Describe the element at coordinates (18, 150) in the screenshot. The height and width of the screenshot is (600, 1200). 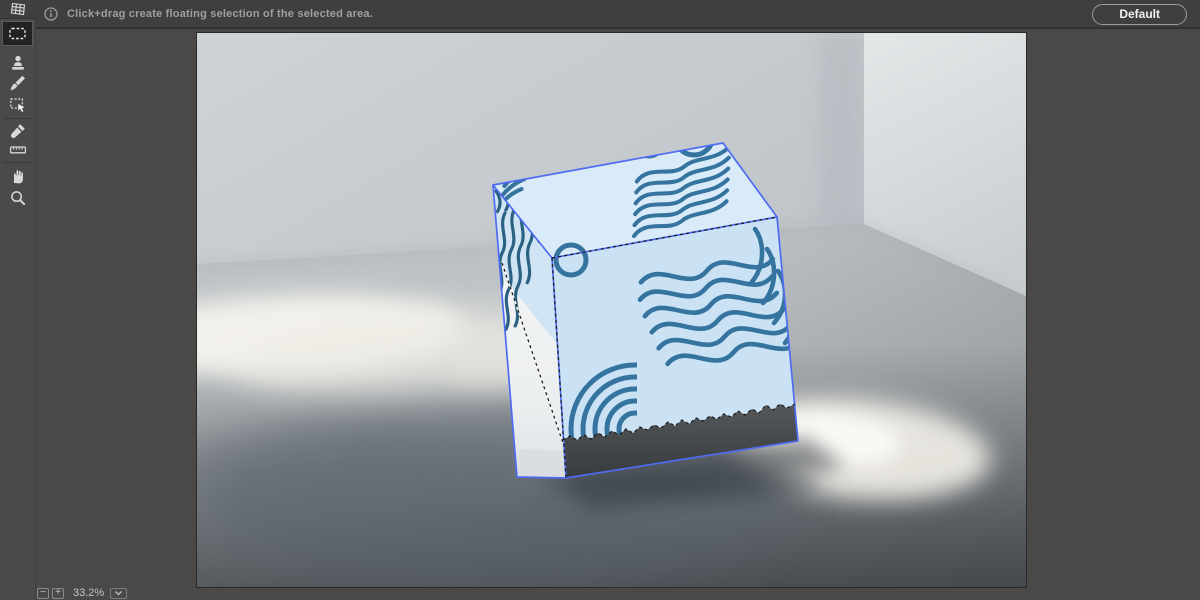
I see `ruler-tool-icon` at that location.